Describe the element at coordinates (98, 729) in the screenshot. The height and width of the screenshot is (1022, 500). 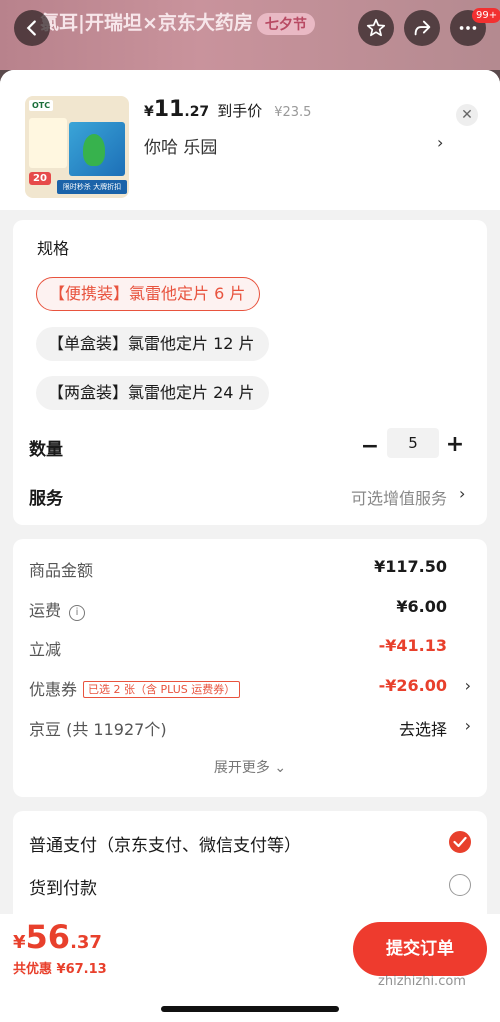
I see `jingdou-label: 京豆 (共 11927个)` at that location.